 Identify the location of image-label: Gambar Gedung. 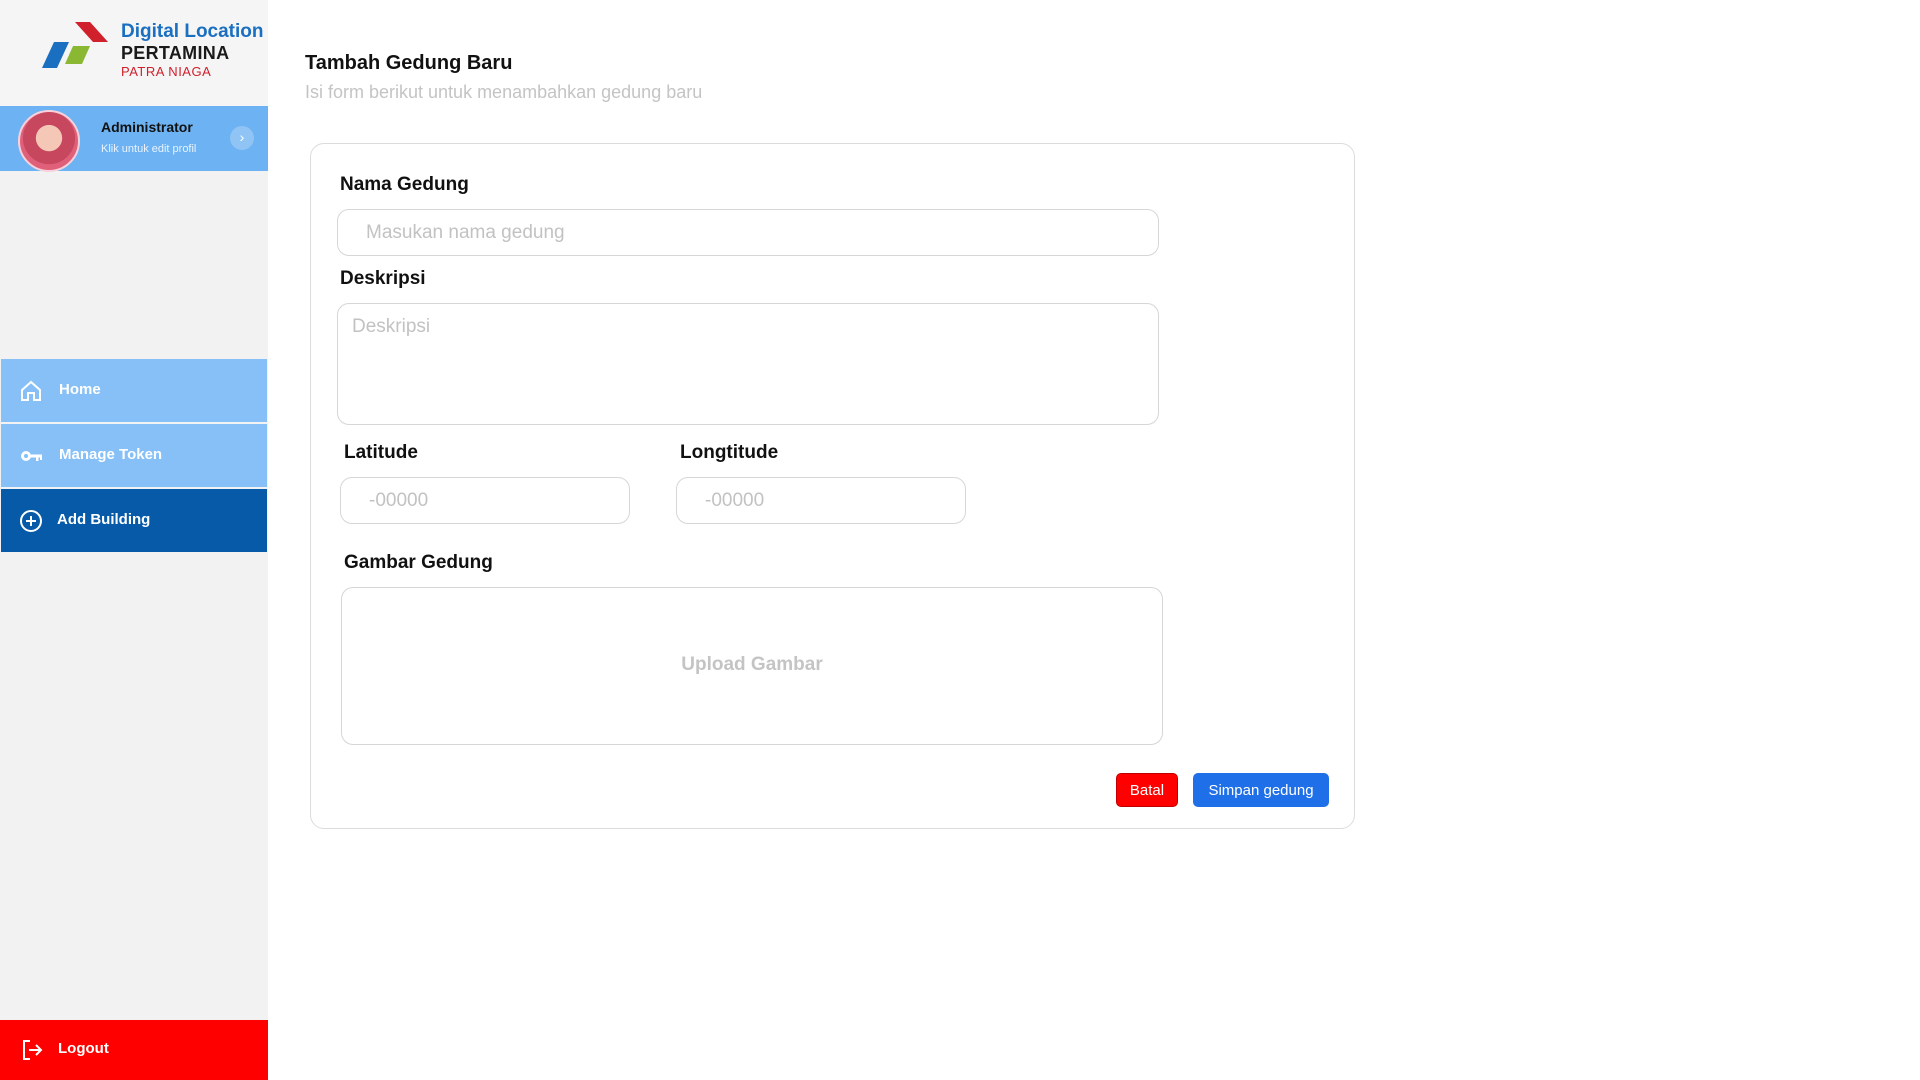
(418, 562).